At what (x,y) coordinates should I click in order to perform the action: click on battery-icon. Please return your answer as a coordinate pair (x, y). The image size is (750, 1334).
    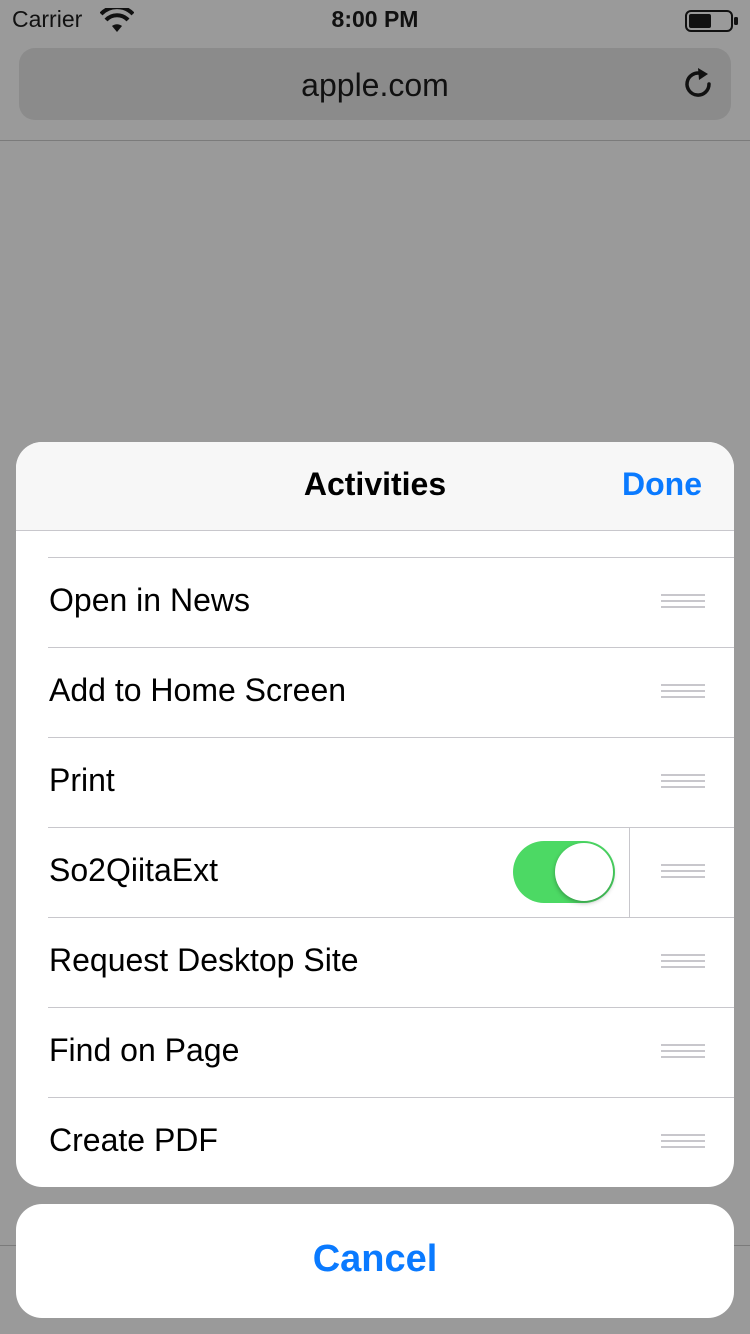
    Looking at the image, I should click on (711, 21).